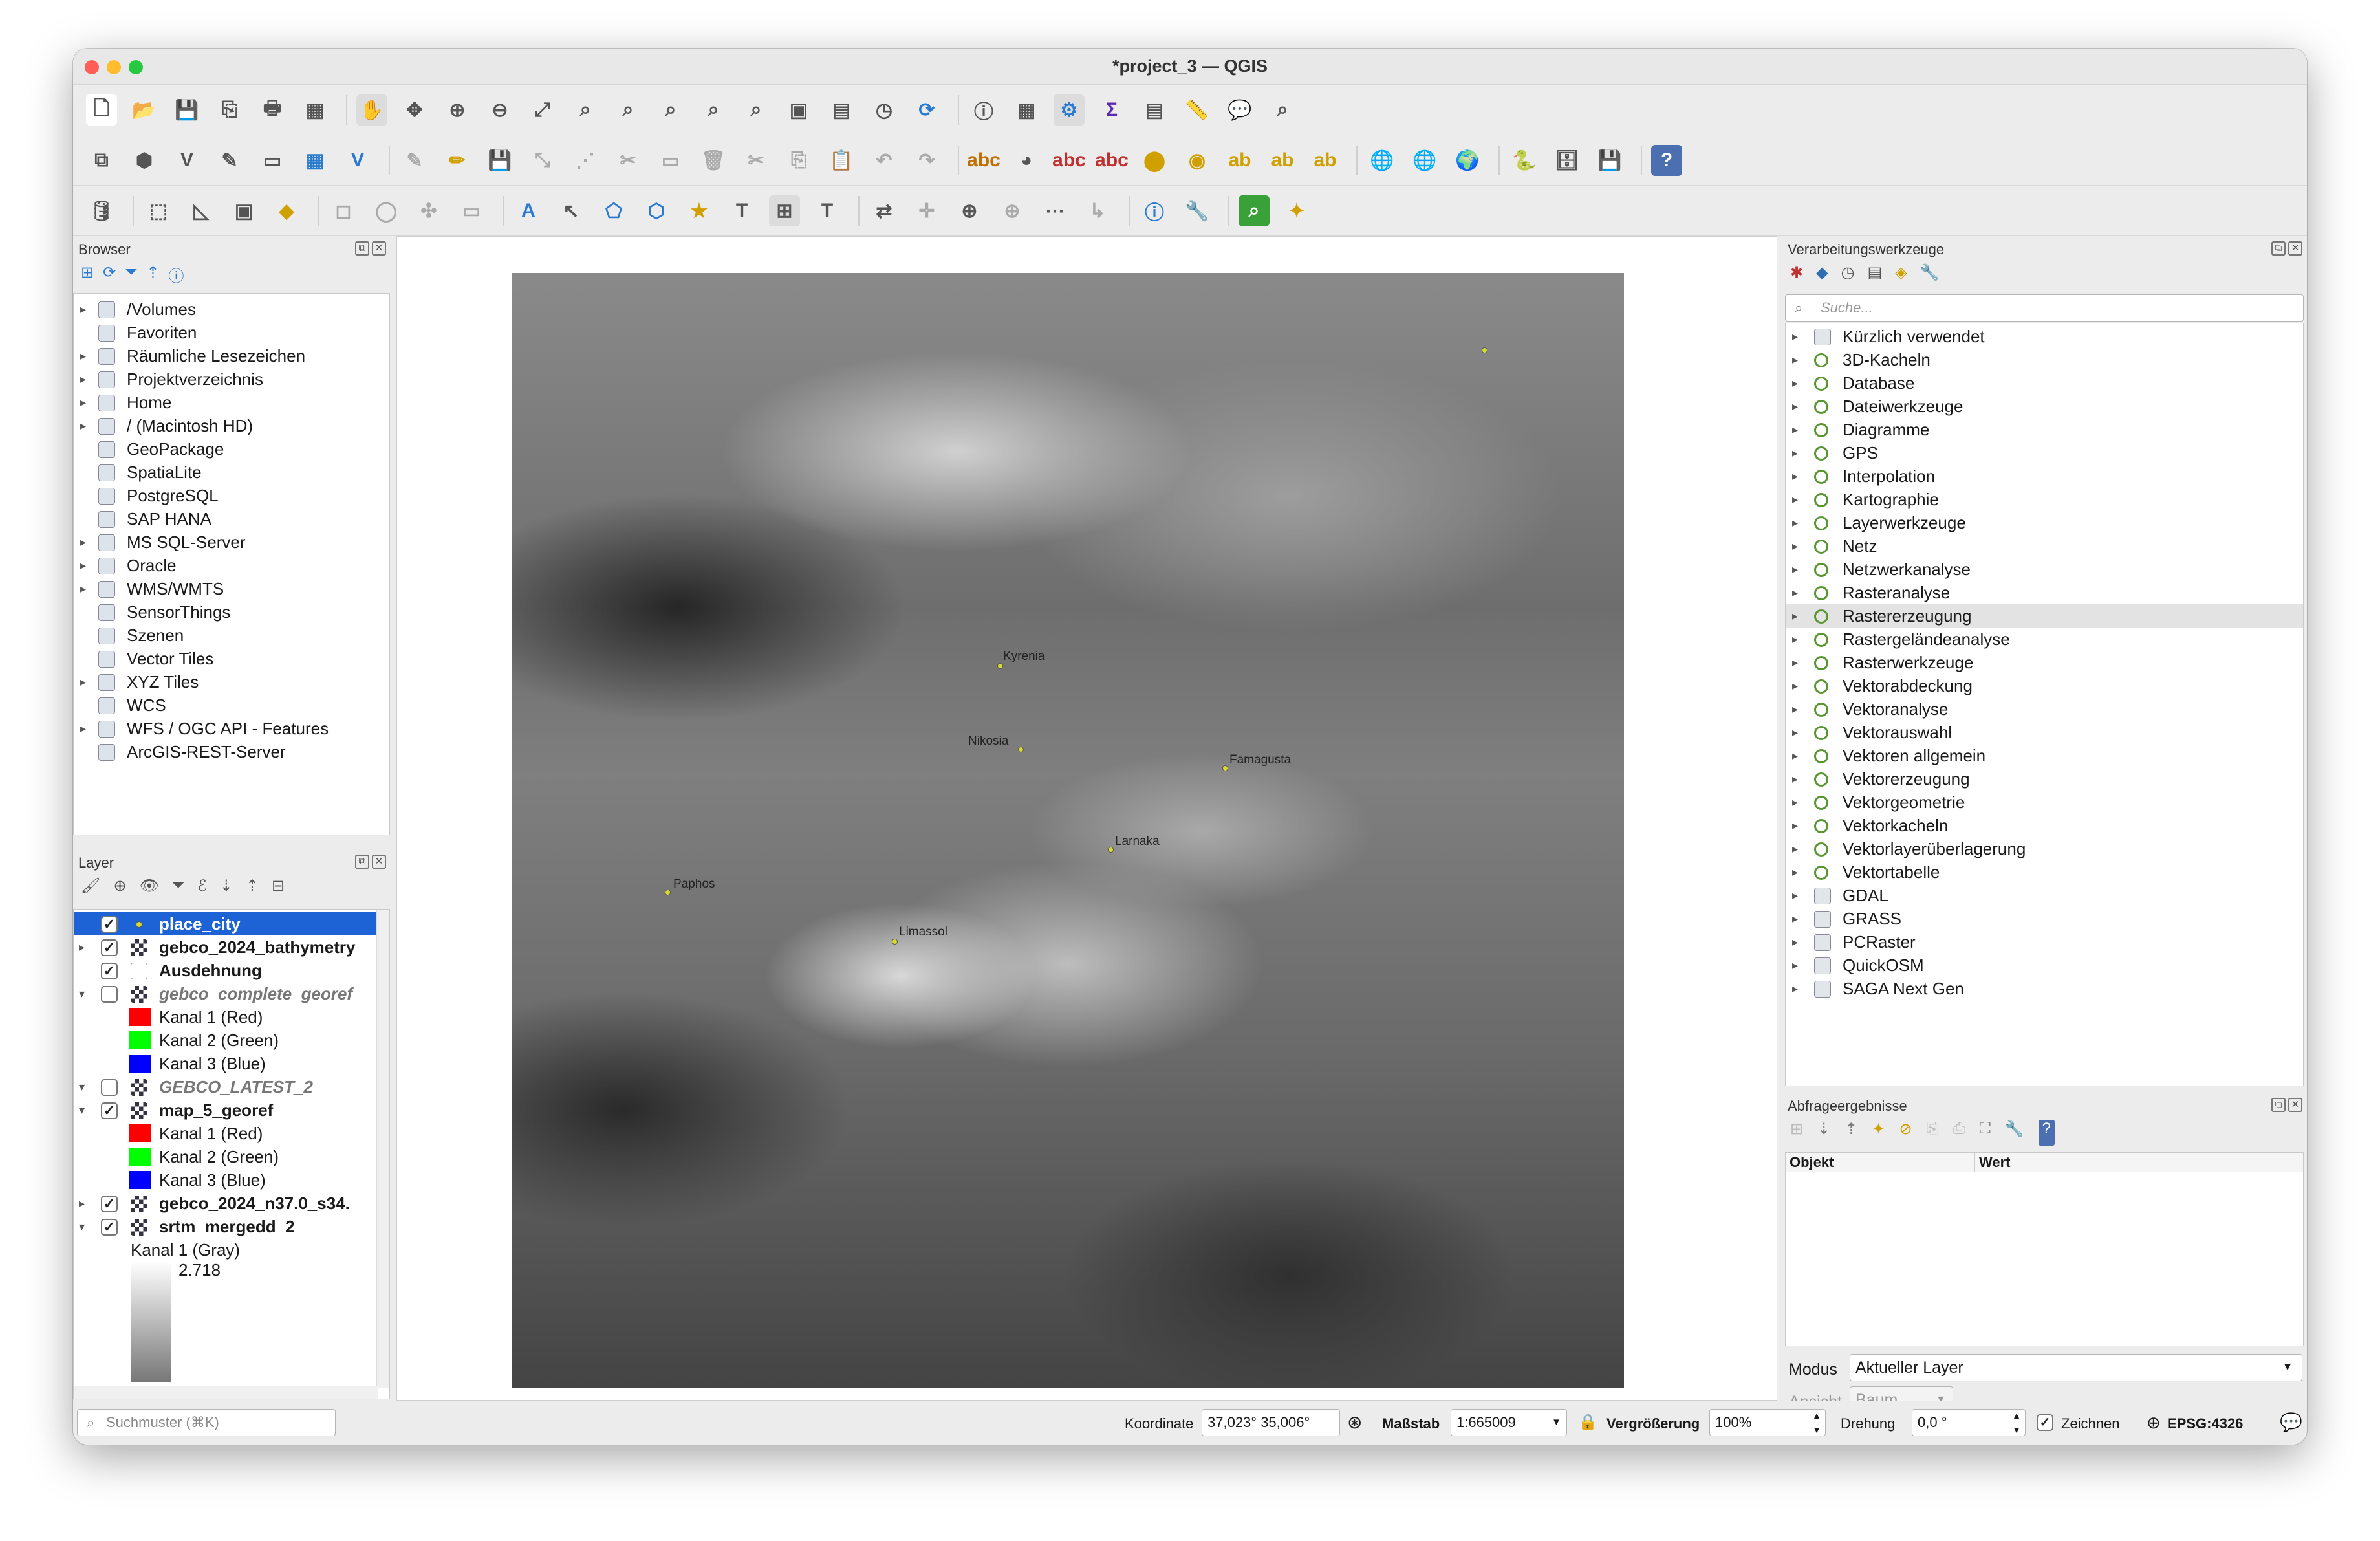 This screenshot has width=2380, height=1541. I want to click on paste-icon: 📋, so click(841, 160).